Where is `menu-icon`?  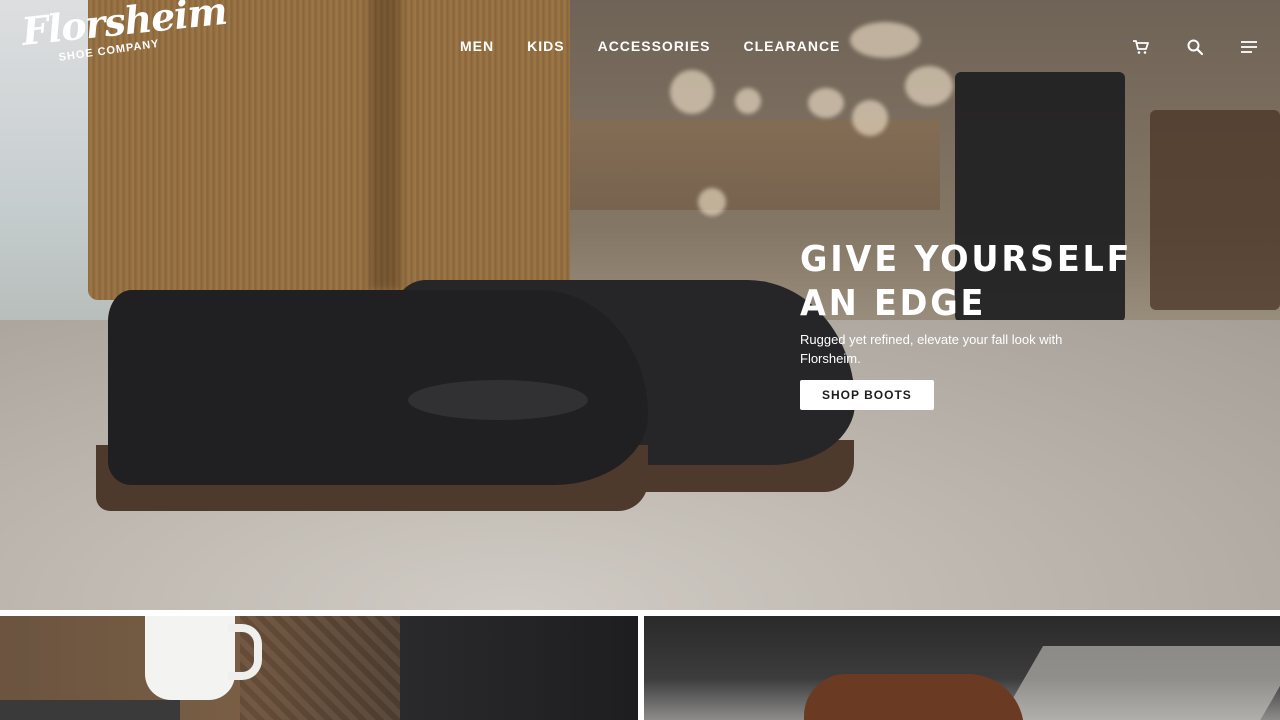
menu-icon is located at coordinates (1249, 47).